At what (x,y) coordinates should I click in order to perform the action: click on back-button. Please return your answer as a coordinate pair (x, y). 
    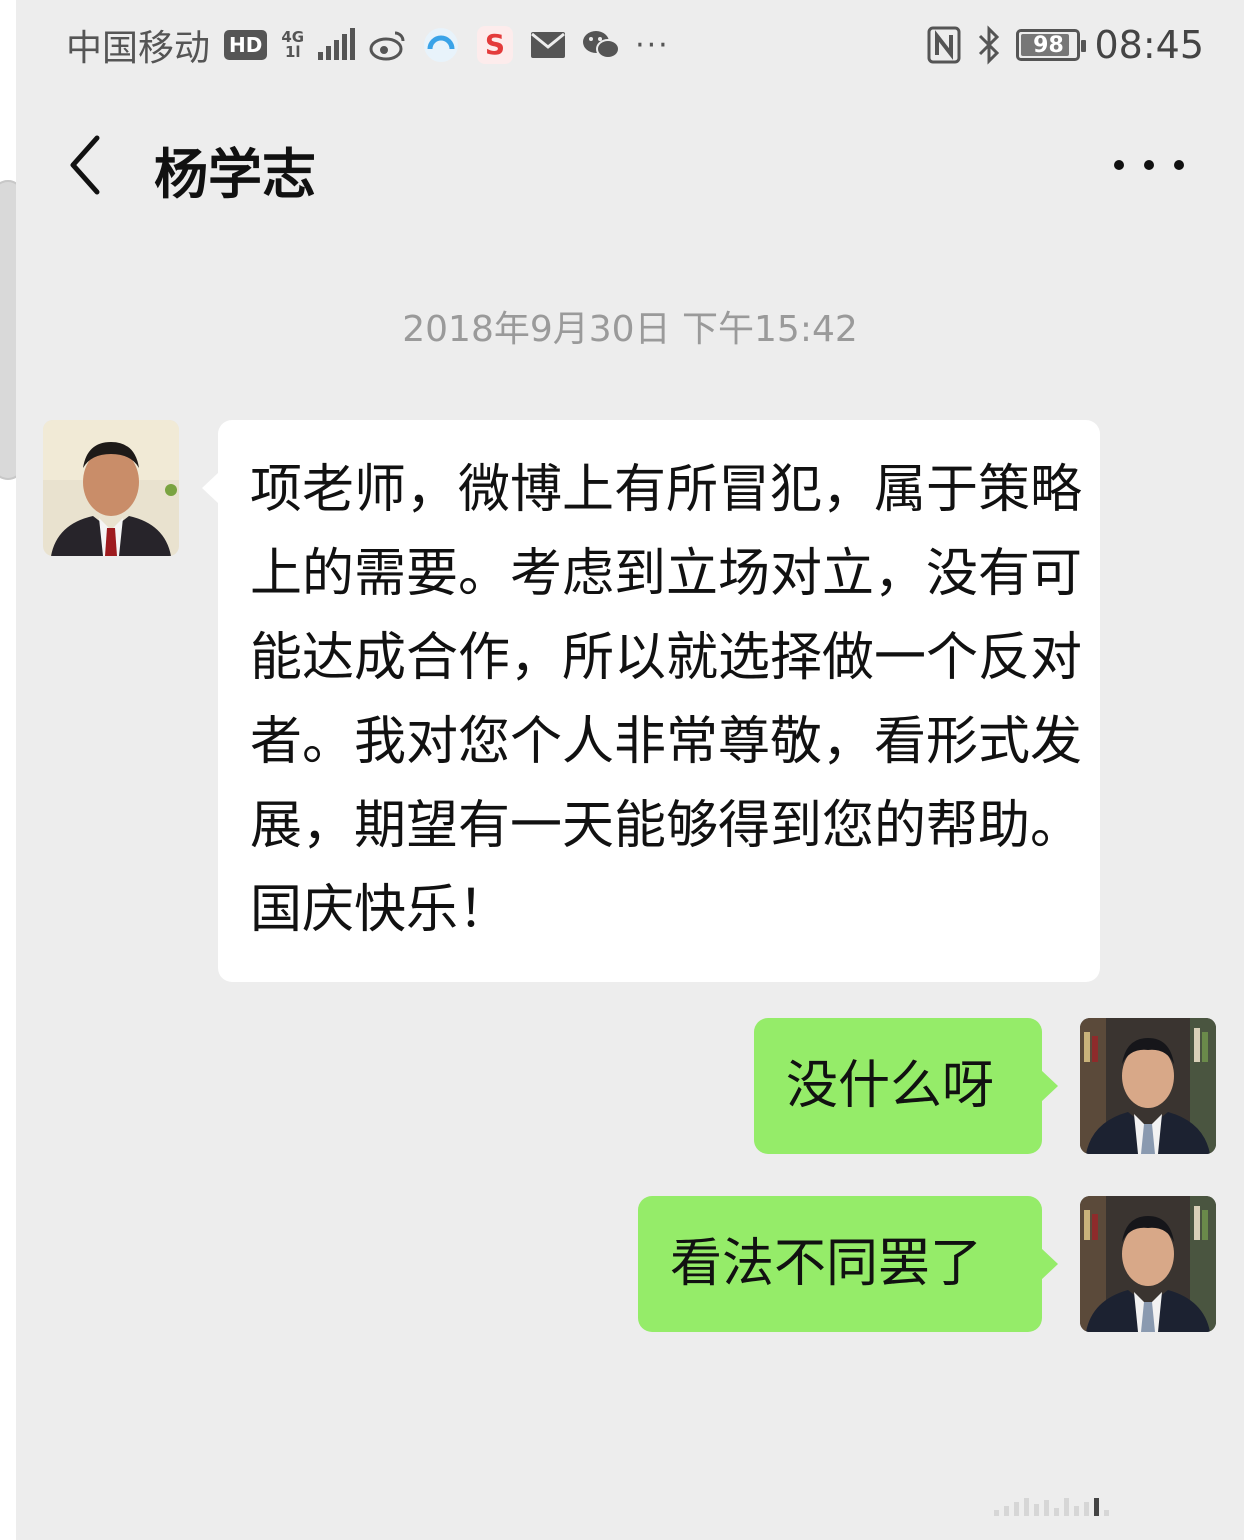
    Looking at the image, I should click on (85, 165).